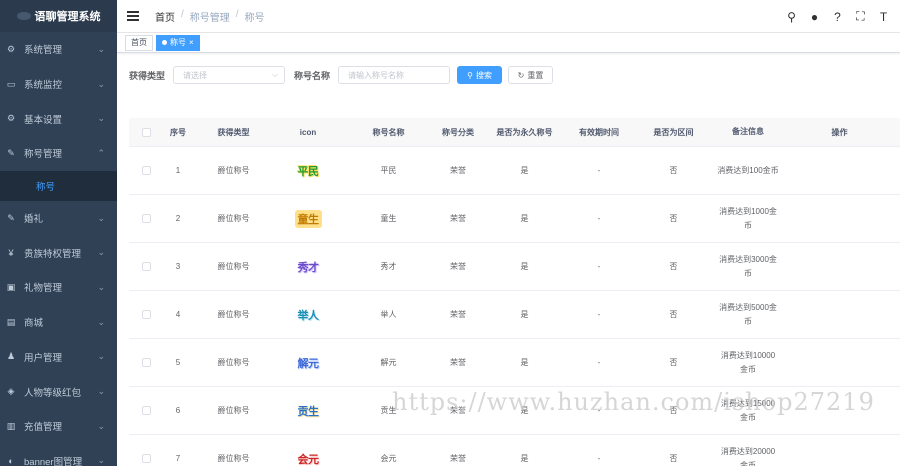 The width and height of the screenshot is (900, 466). I want to click on gear-icon: ⚙, so click(11, 48).